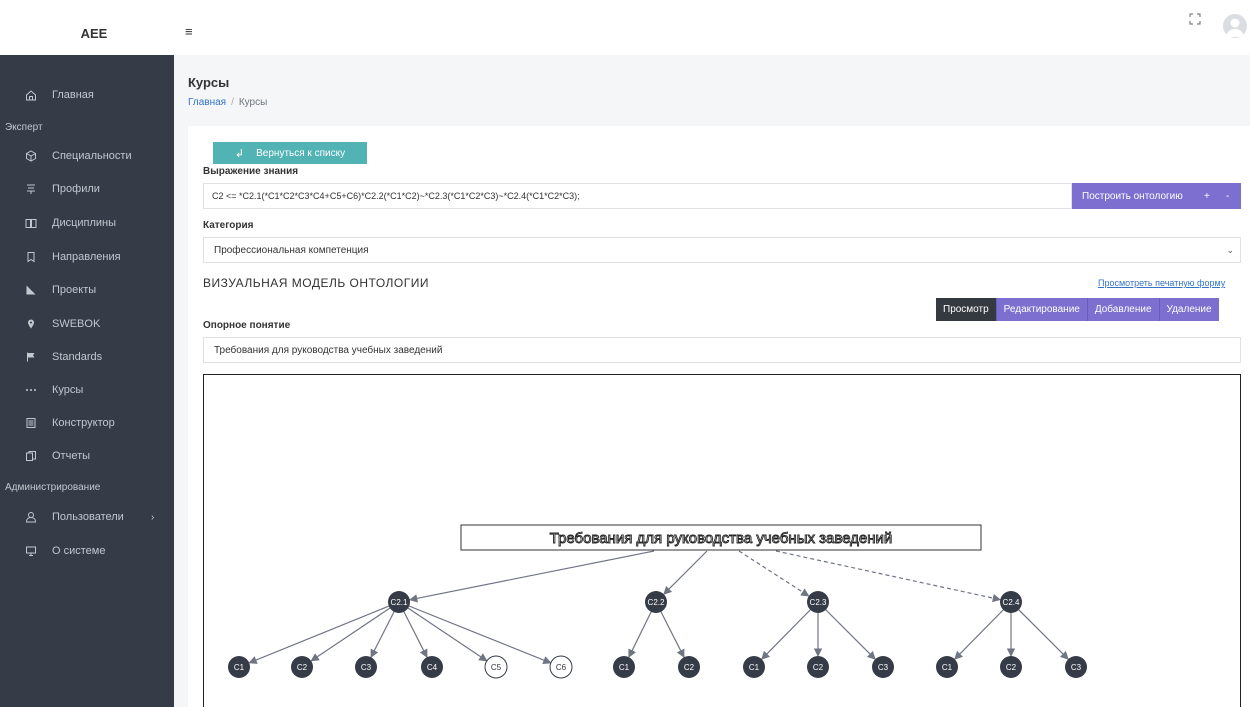  I want to click on add-icon: +, so click(1207, 196).